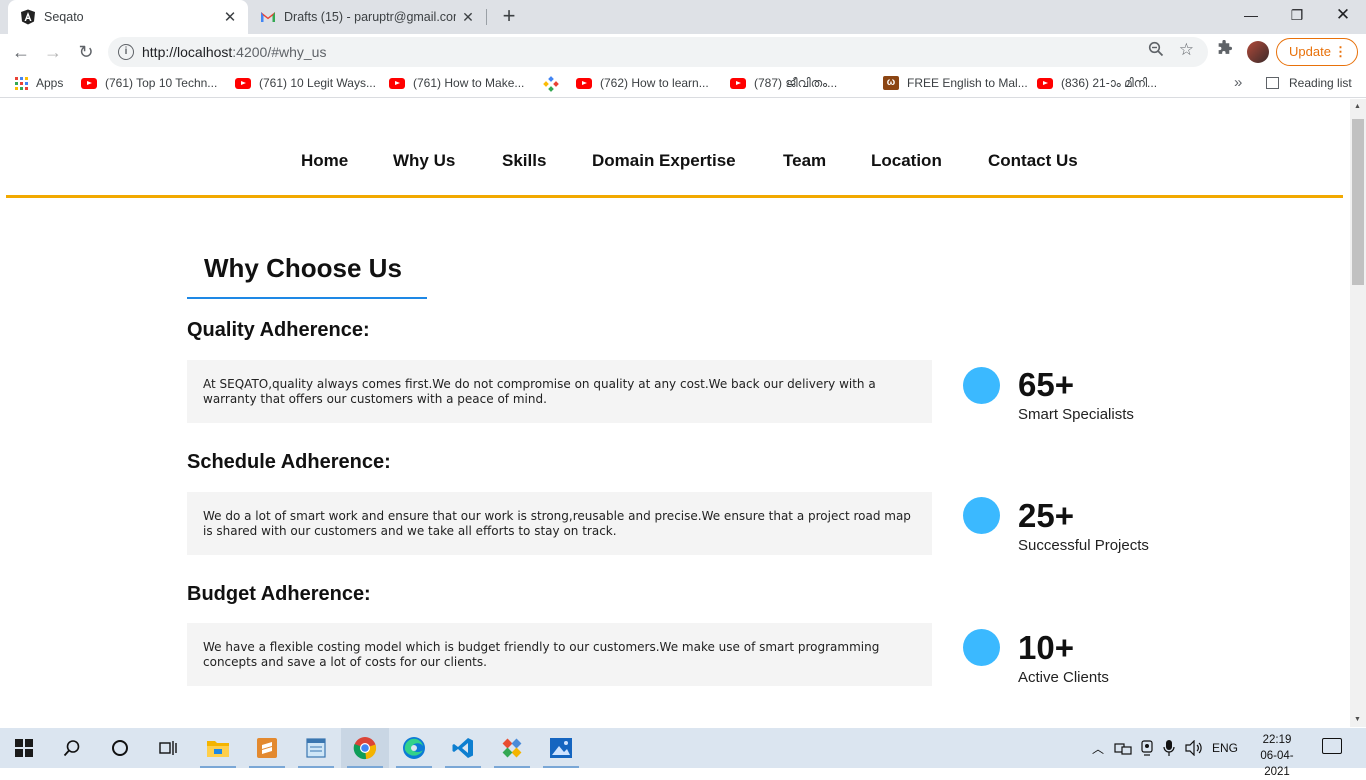  I want to click on tab-title: Drafts (15) - paruptr@gmail.com, so click(370, 17).